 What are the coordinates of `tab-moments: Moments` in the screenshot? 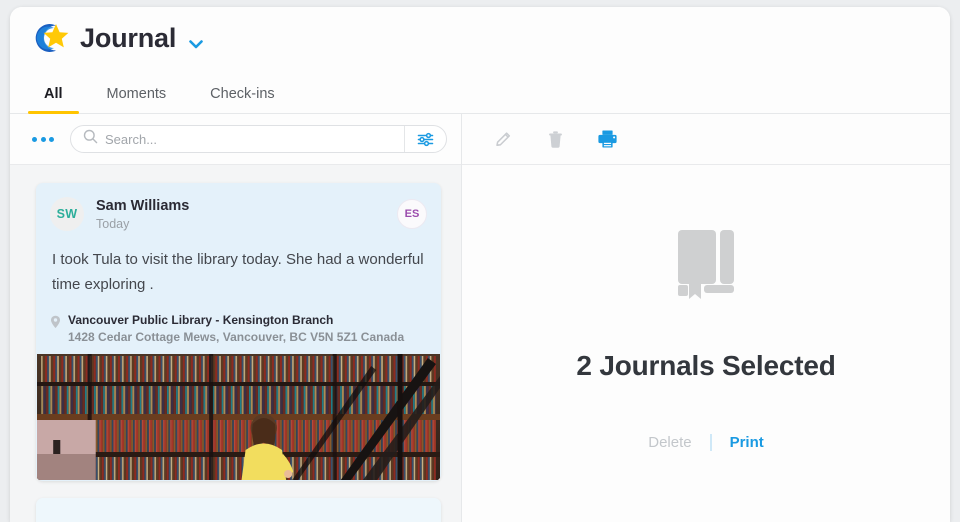 It's located at (137, 99).